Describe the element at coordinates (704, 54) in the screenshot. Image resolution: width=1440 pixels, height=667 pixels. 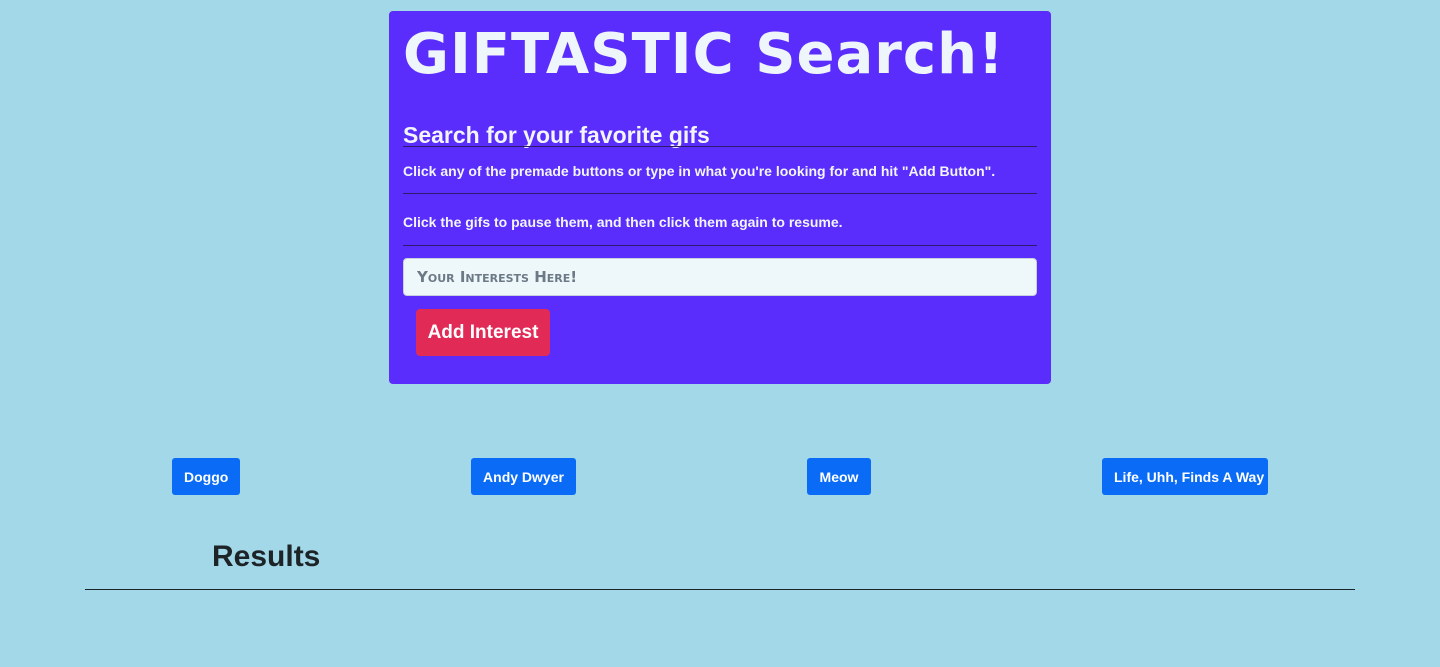
I see `page-title: GIFTASTIC Search!` at that location.